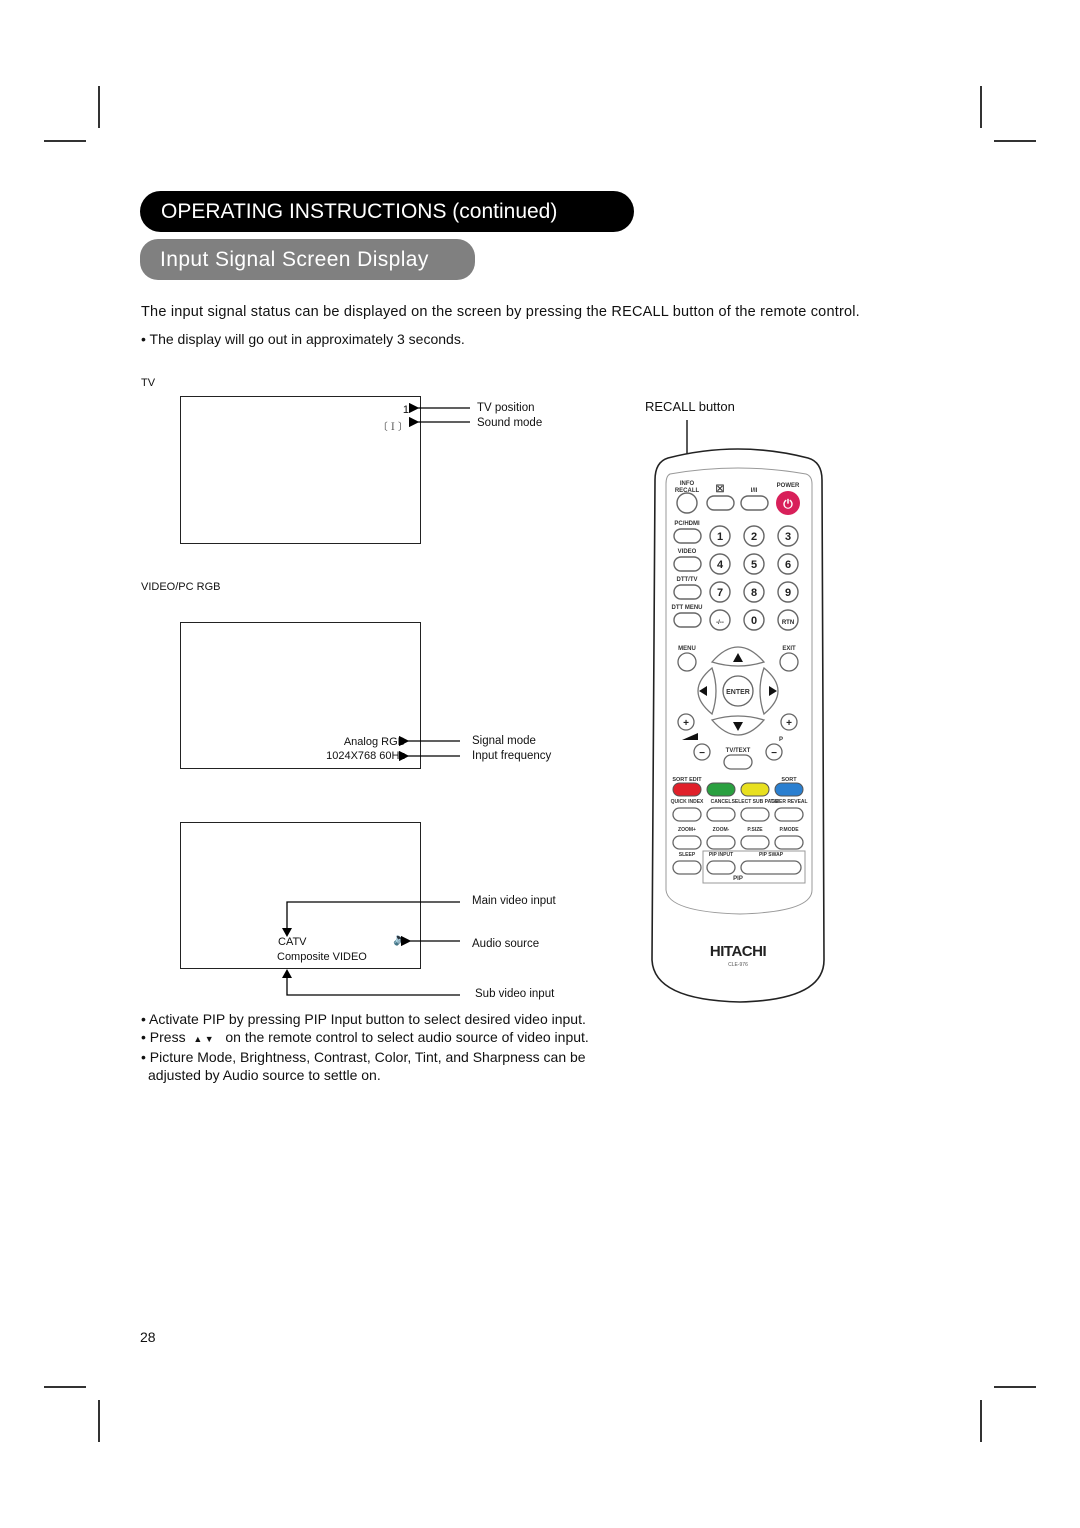  I want to click on digit-label: 0, so click(754, 621).